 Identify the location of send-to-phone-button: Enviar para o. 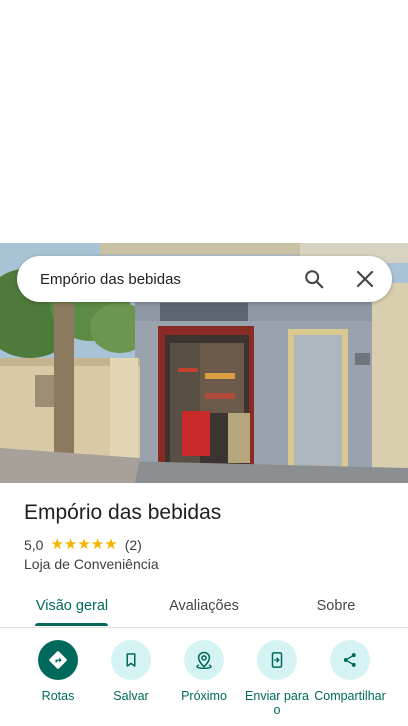
(277, 678).